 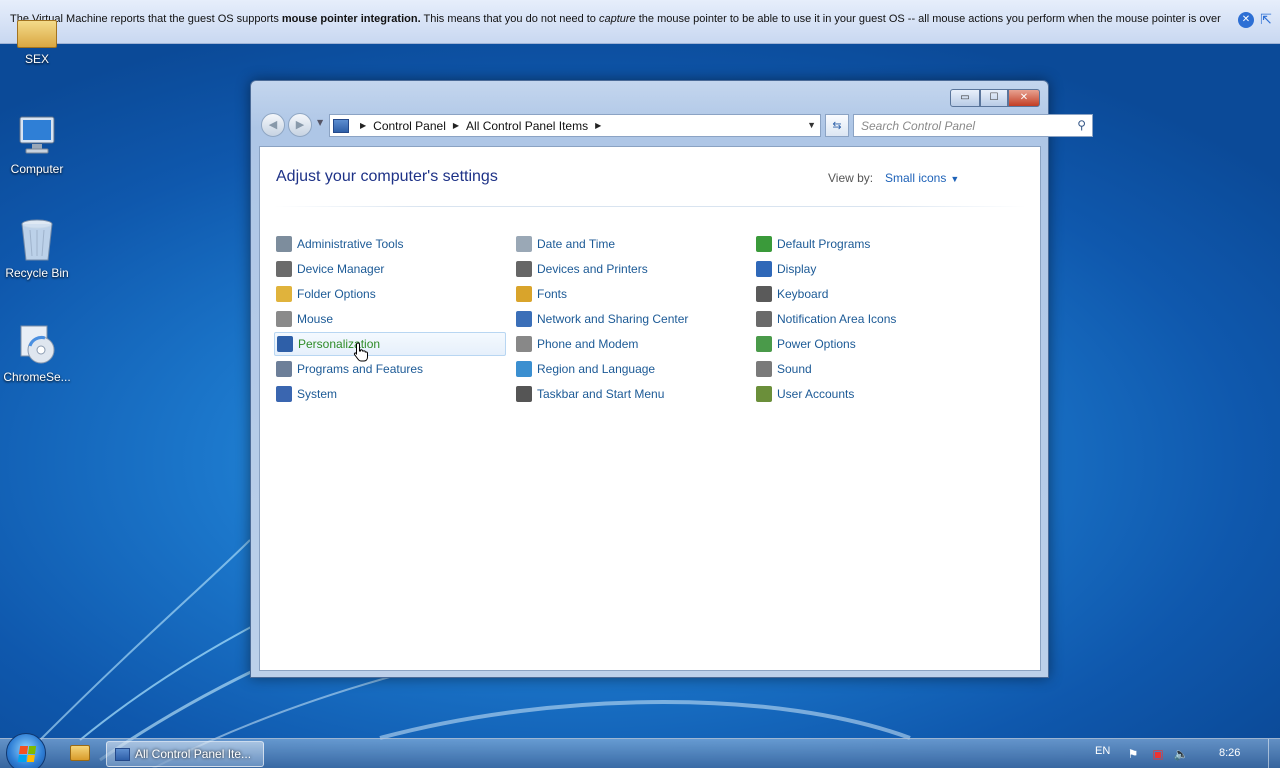 I want to click on control-panel-item: Taskbar and Start Menu, so click(x=630, y=394).